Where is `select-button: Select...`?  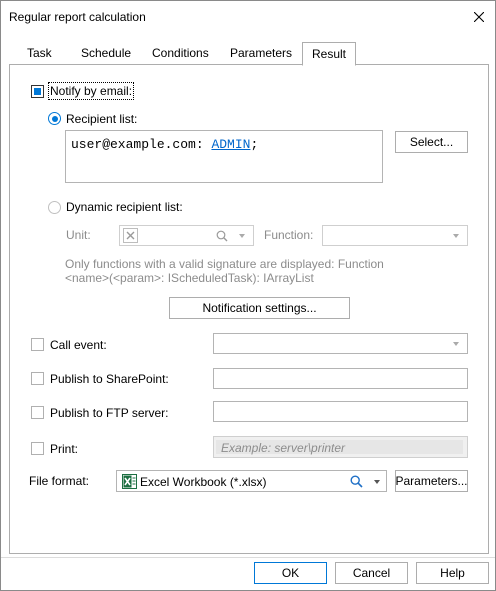 select-button: Select... is located at coordinates (431, 142).